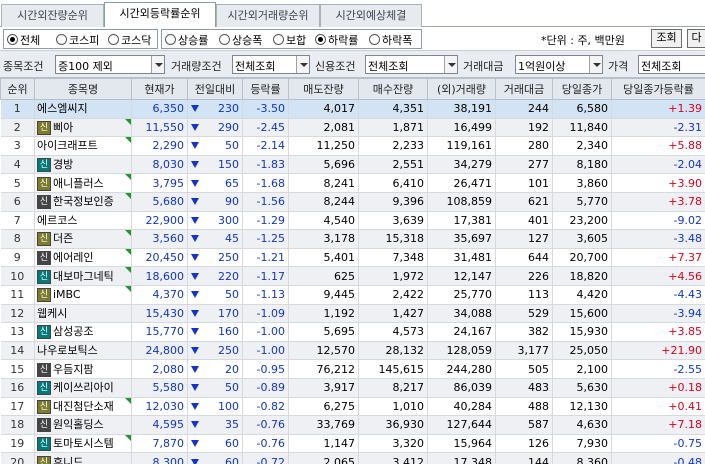  Describe the element at coordinates (215, 295) in the screenshot. I see `cell-change: 50` at that location.